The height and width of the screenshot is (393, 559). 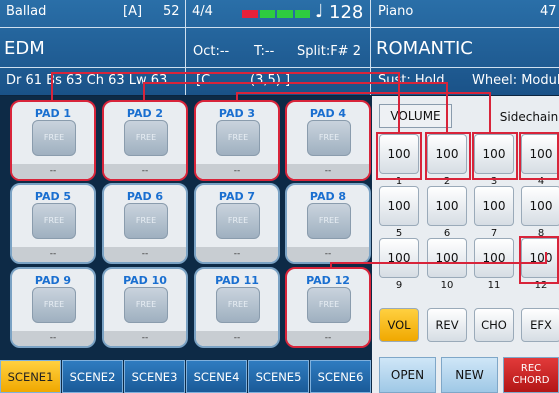 What do you see at coordinates (24, 48) in the screenshot?
I see `style-name: EDM` at bounding box center [24, 48].